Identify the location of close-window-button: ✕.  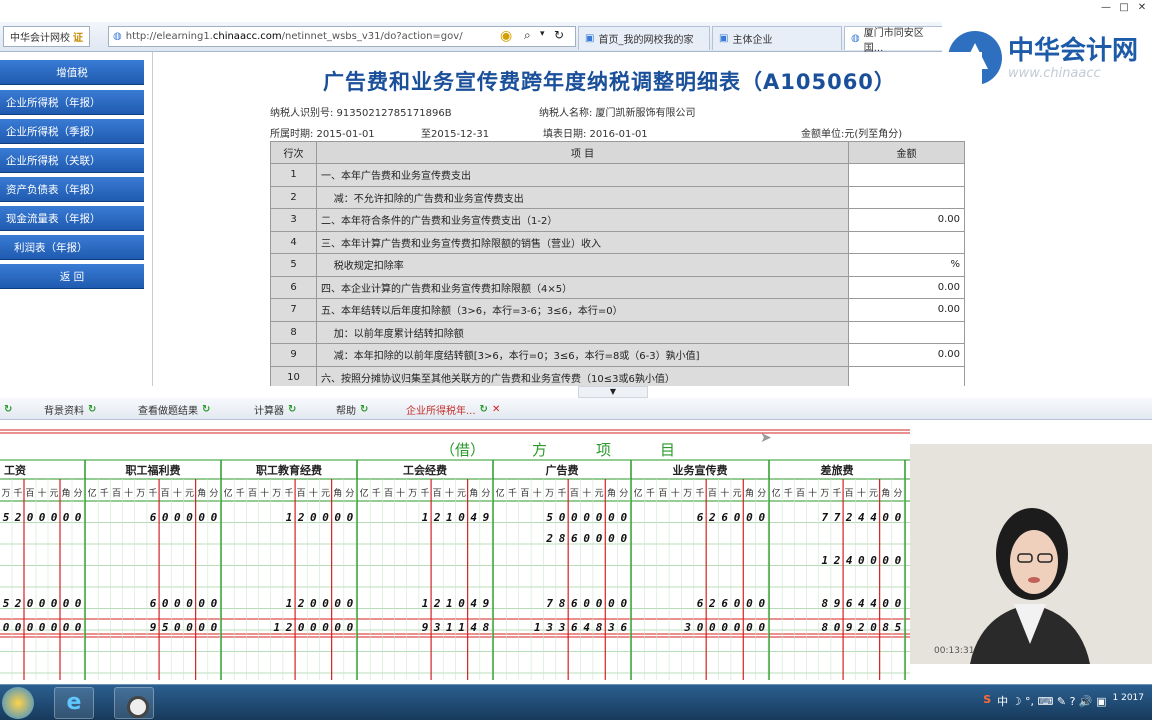
(1142, 8).